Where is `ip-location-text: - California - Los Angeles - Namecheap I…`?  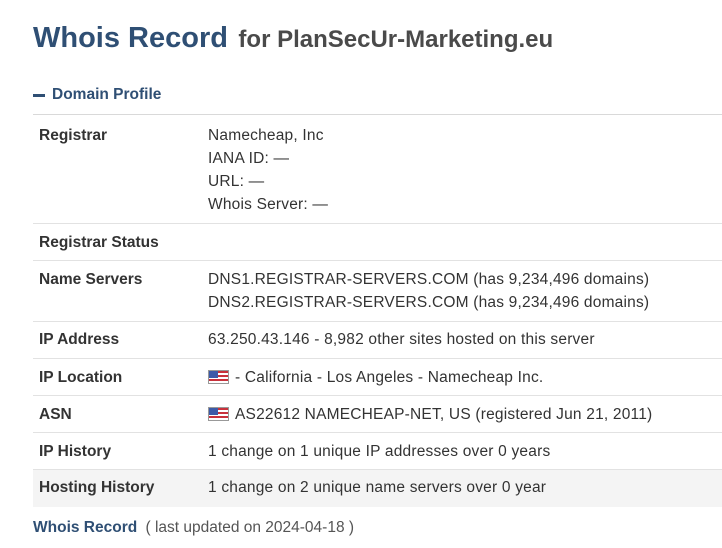
ip-location-text: - California - Los Angeles - Namecheap I… is located at coordinates (389, 377).